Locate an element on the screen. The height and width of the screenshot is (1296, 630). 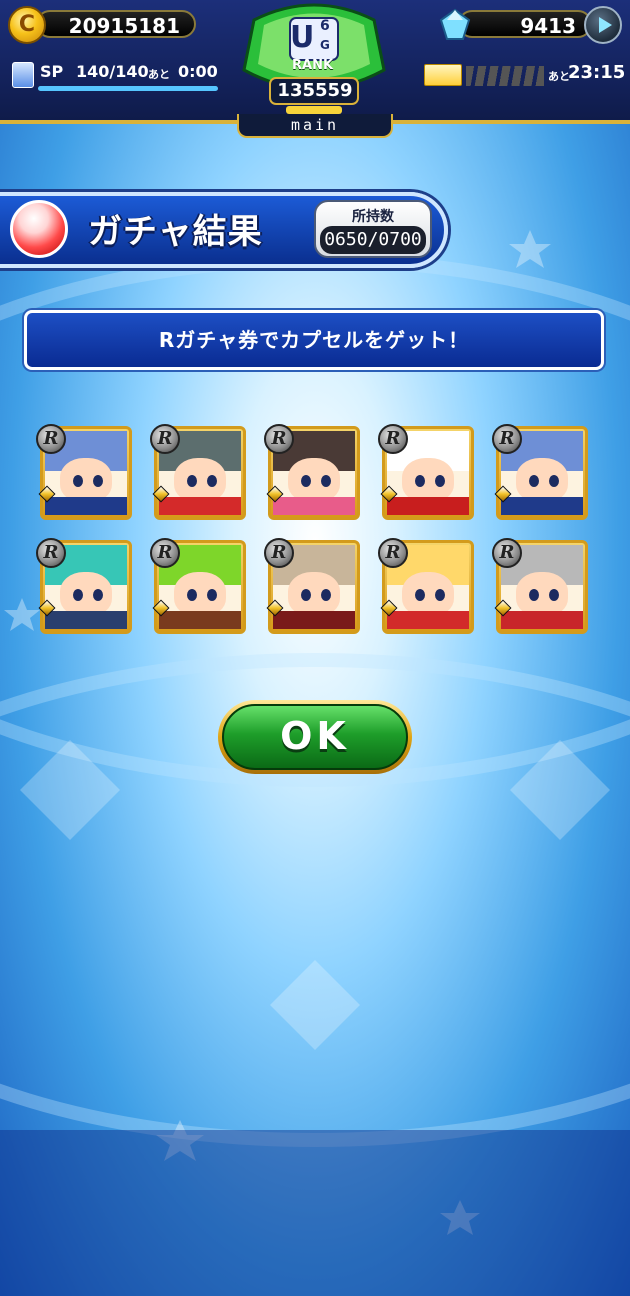
sp-bar is located at coordinates (128, 88).